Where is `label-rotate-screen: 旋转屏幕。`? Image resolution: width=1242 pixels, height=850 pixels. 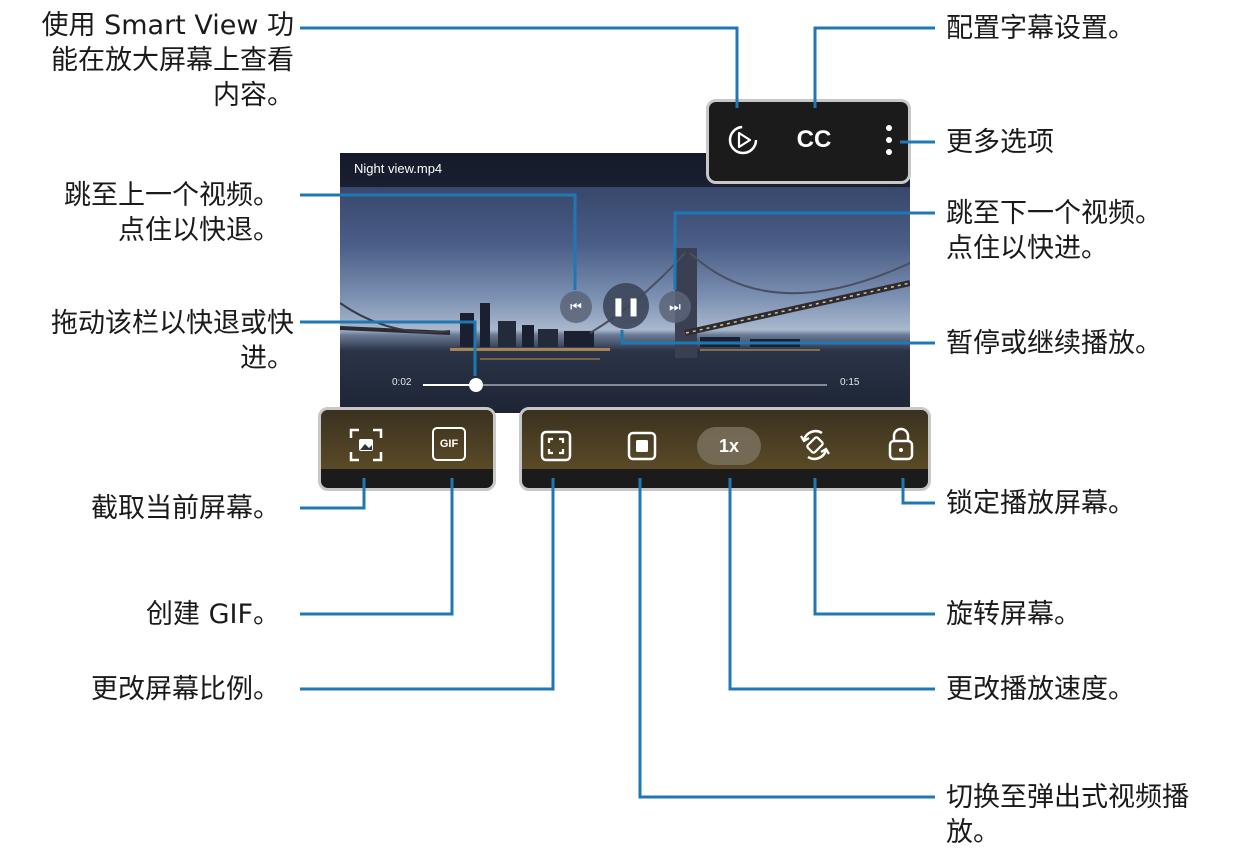
label-rotate-screen: 旋转屏幕。 is located at coordinates (1013, 614).